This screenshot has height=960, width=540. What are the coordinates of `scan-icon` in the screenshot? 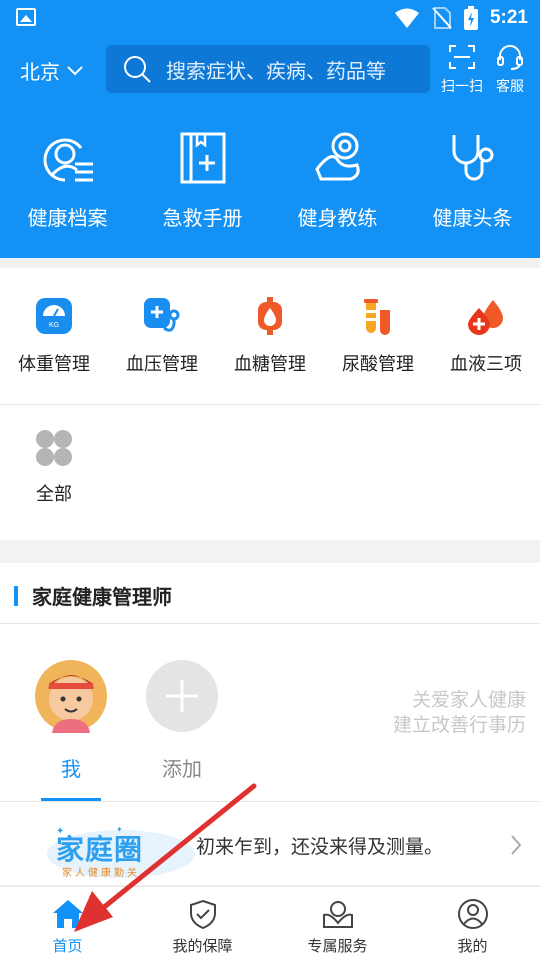 It's located at (462, 57).